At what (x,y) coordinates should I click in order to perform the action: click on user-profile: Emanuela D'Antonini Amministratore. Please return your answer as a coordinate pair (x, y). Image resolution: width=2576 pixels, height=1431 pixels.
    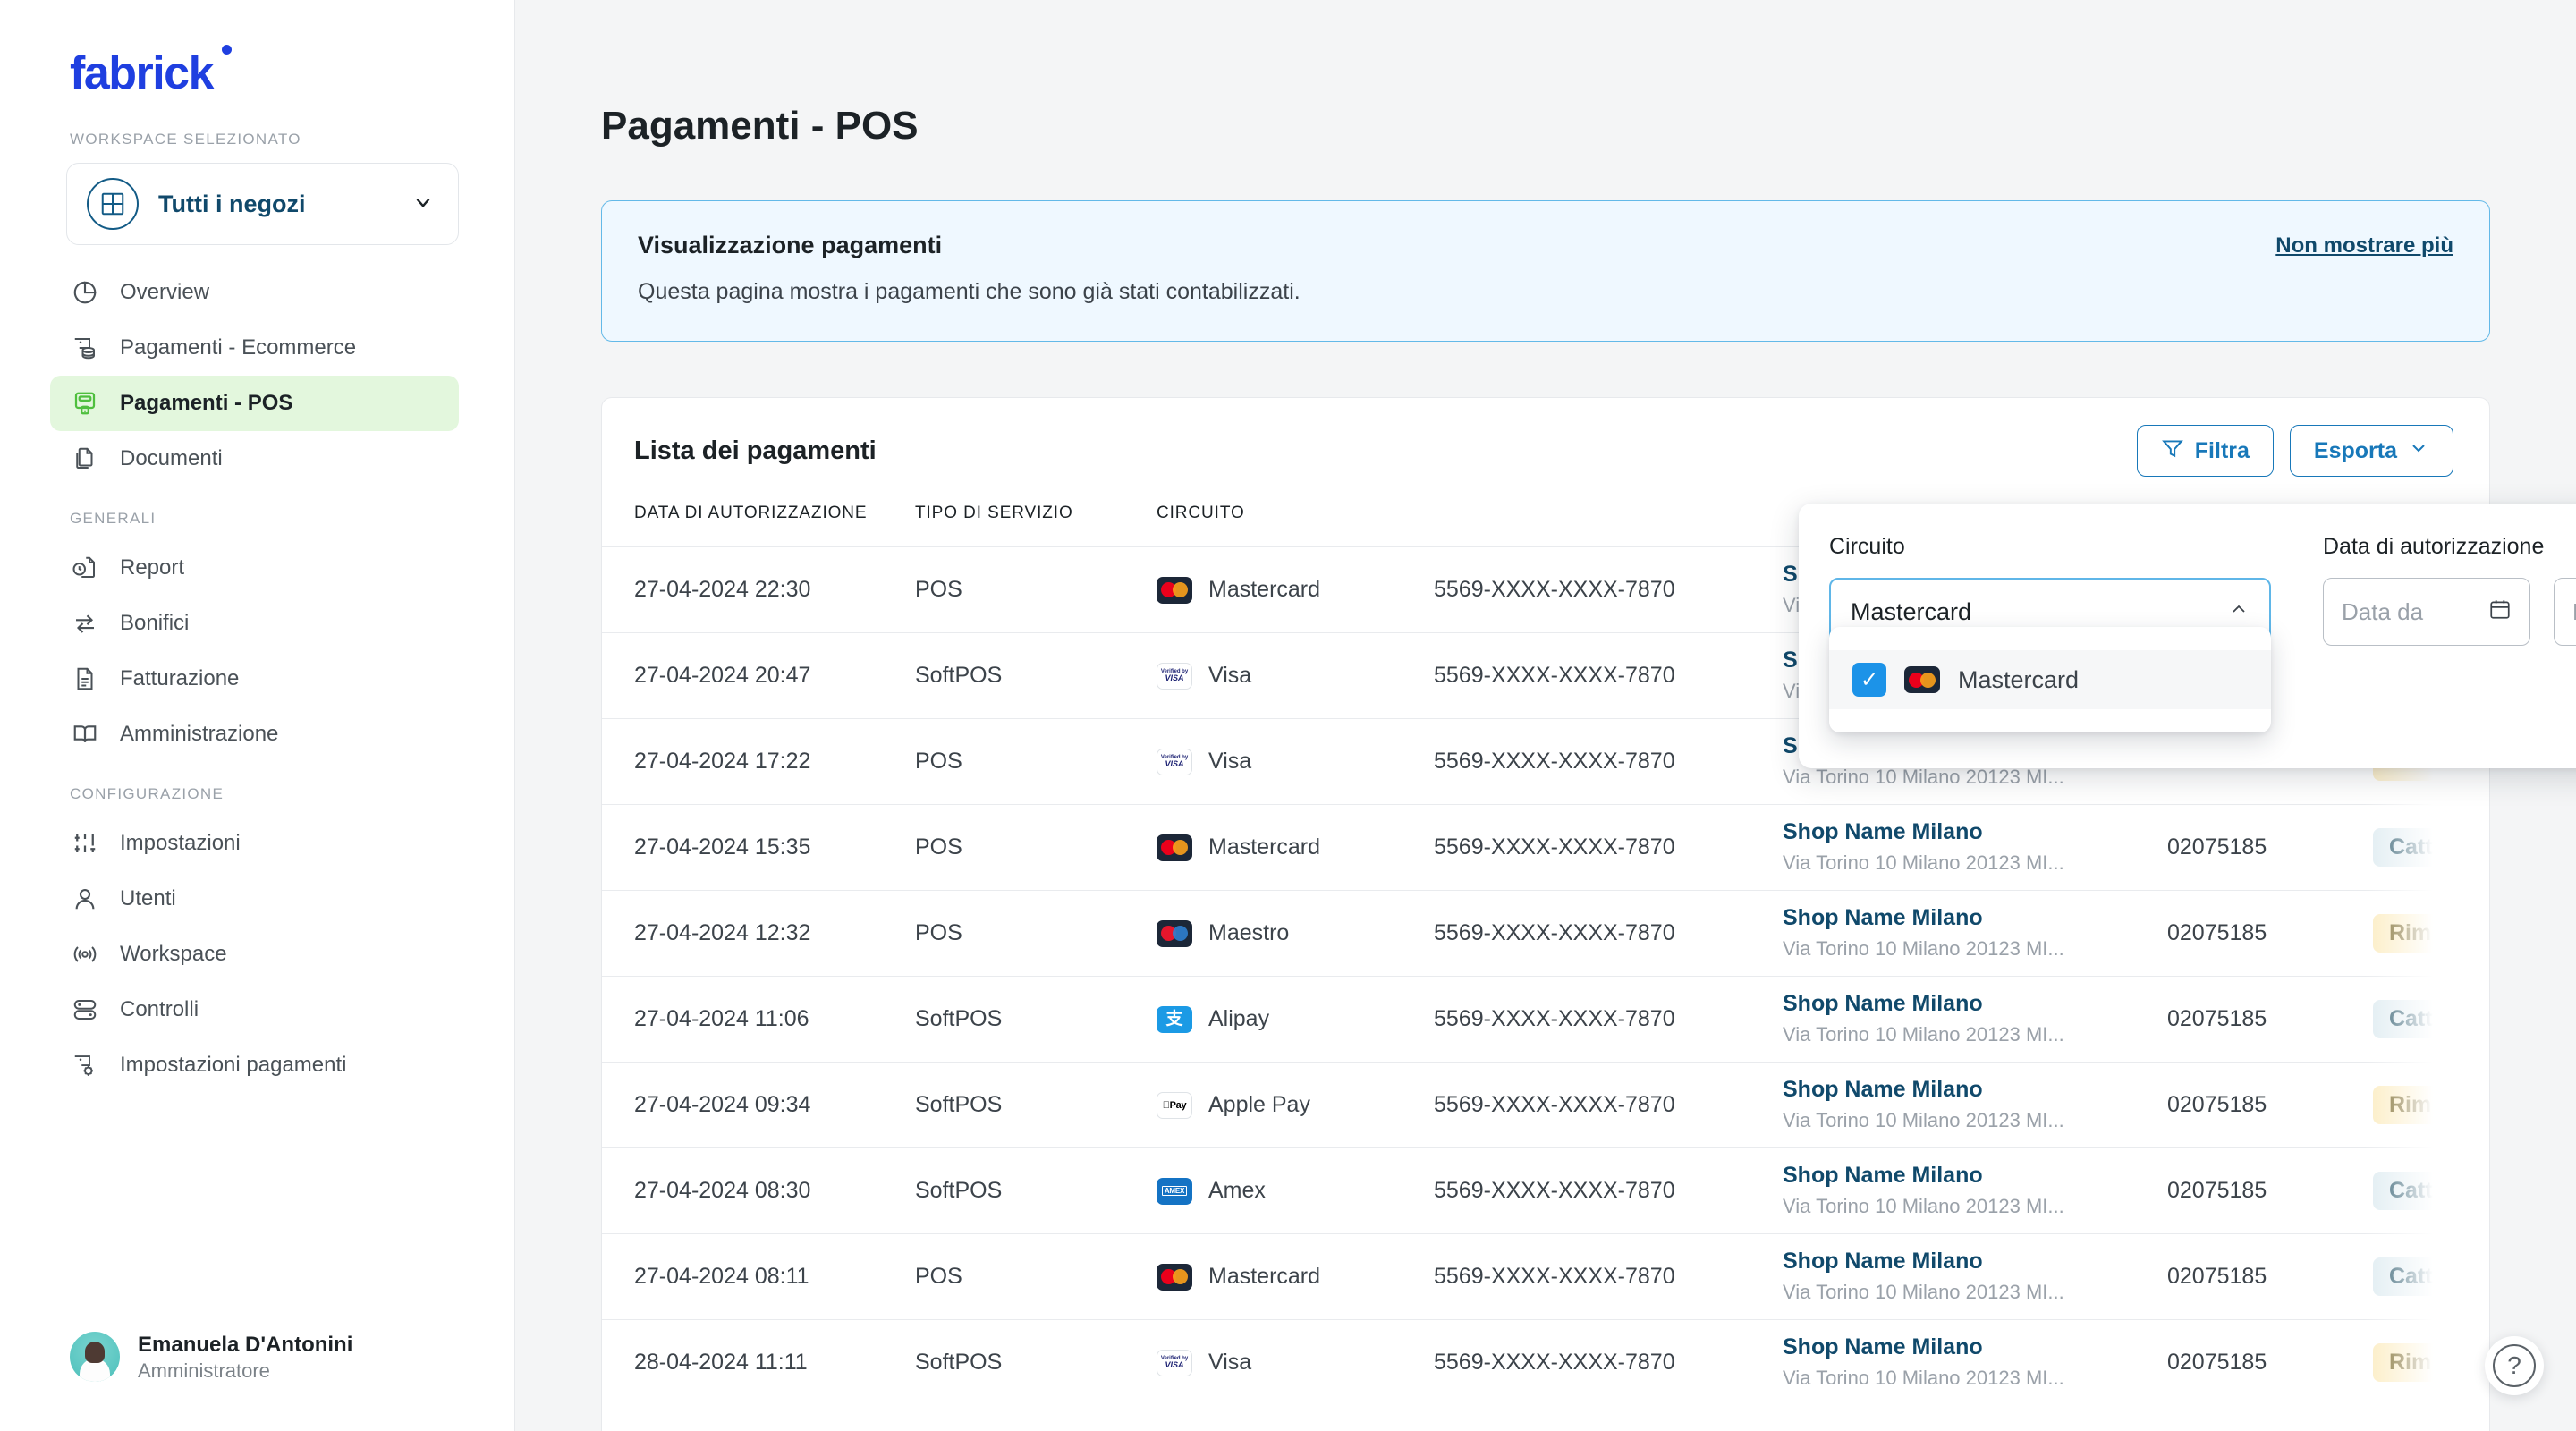
    Looking at the image, I should click on (211, 1358).